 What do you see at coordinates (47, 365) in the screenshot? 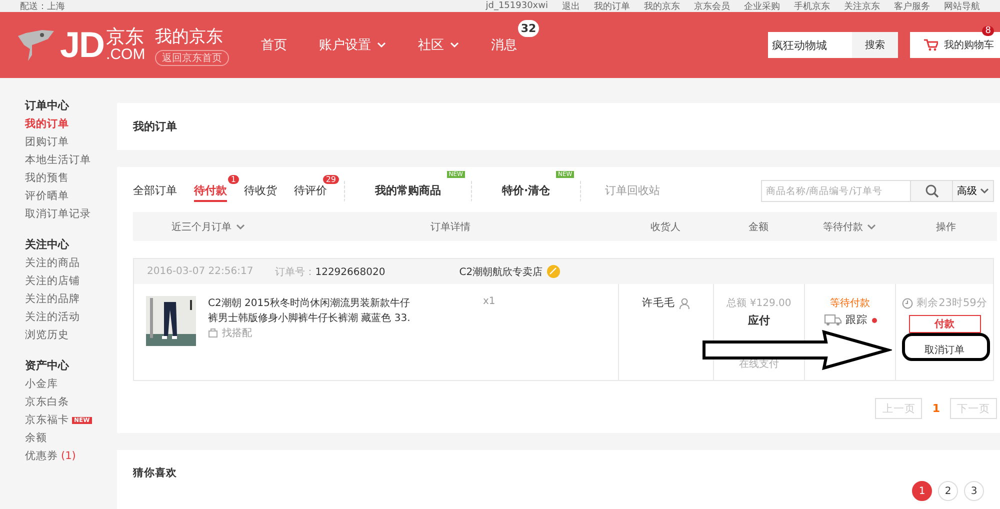
I see `sidebar-heading: 资产中心` at bounding box center [47, 365].